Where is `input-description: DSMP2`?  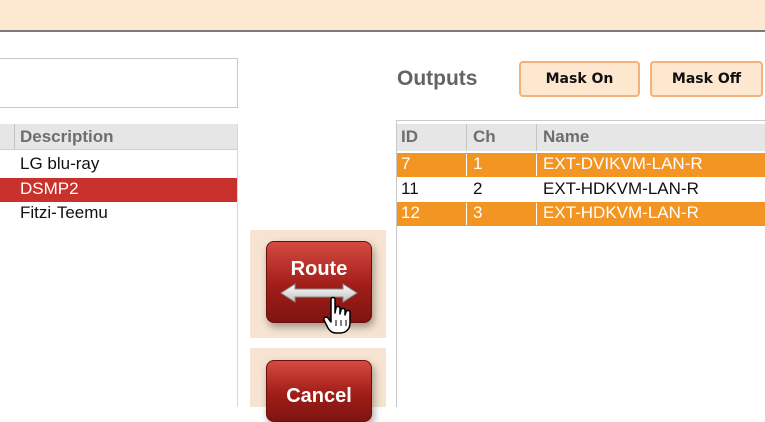 input-description: DSMP2 is located at coordinates (49, 188).